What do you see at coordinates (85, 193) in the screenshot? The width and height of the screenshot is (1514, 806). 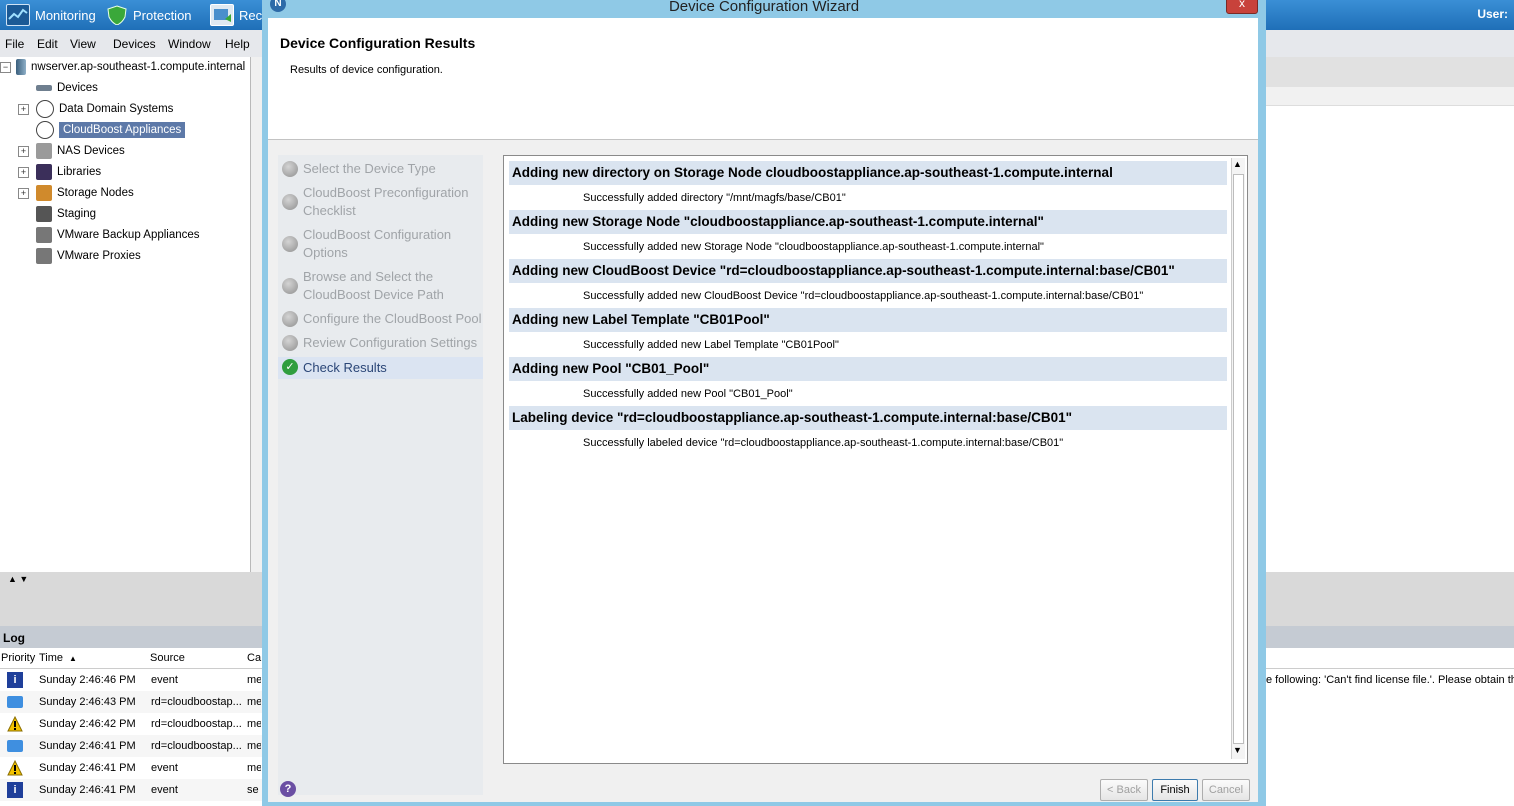 I see `tree-item-storage-nodes: Storage Nodes` at bounding box center [85, 193].